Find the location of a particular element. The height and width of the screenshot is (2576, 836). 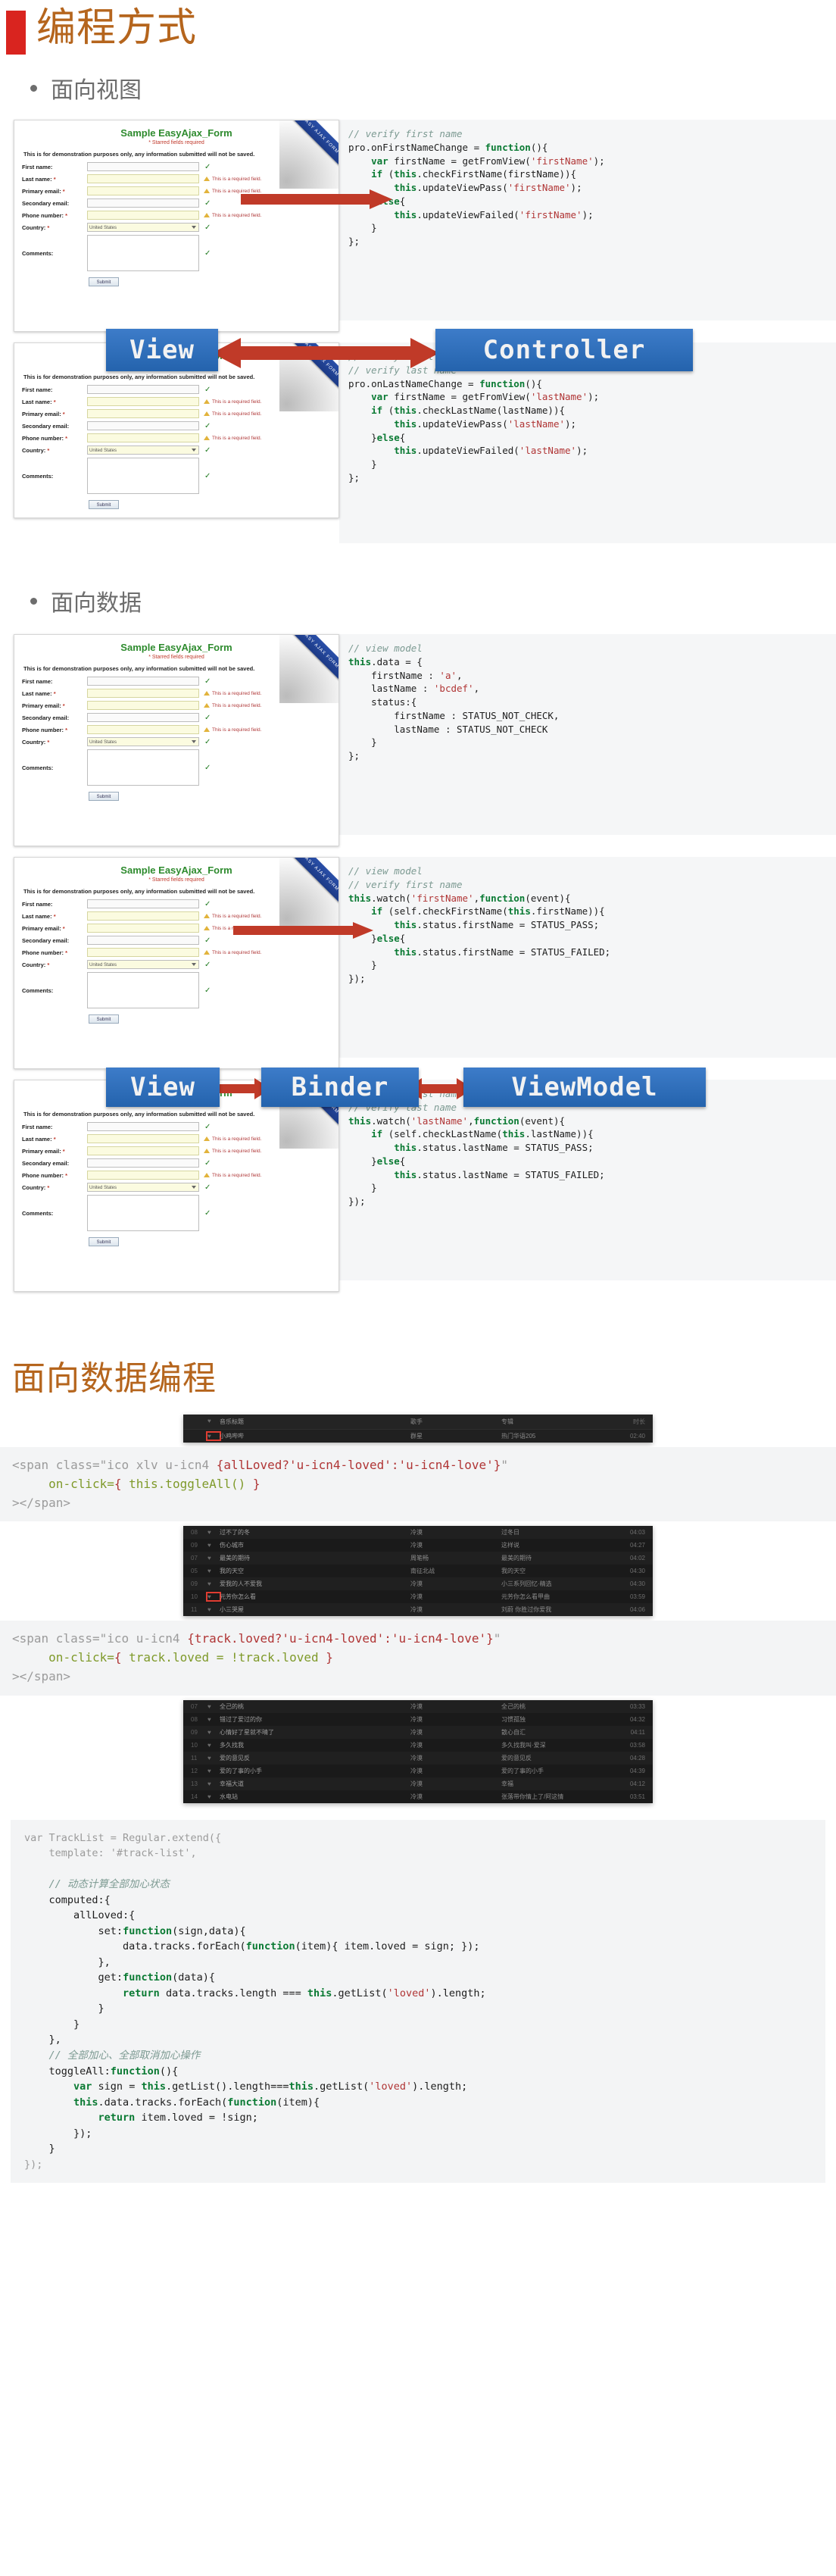

player-track-row: 10 ♥ 元芳你怎么看 冷漠 元芳你怎么看甲曲 03:59 is located at coordinates (418, 1597).